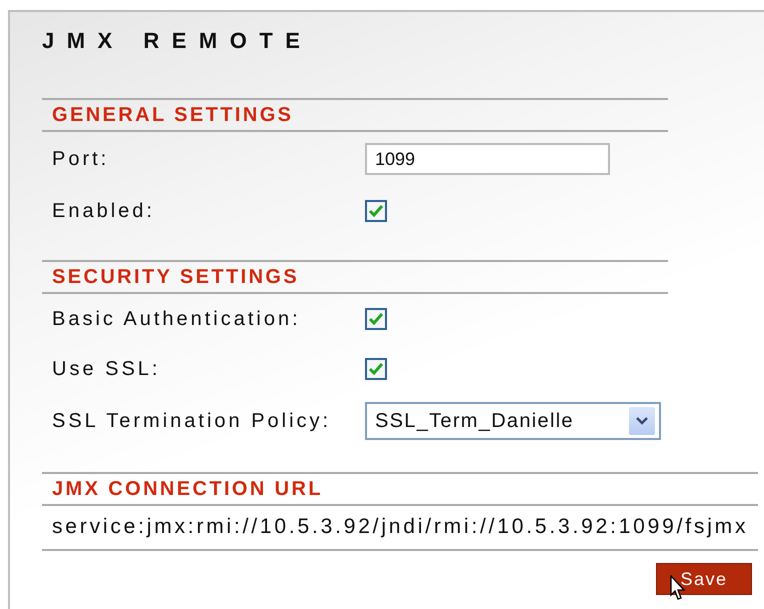  I want to click on section-heading: SECURITY SETTINGS, so click(355, 277).